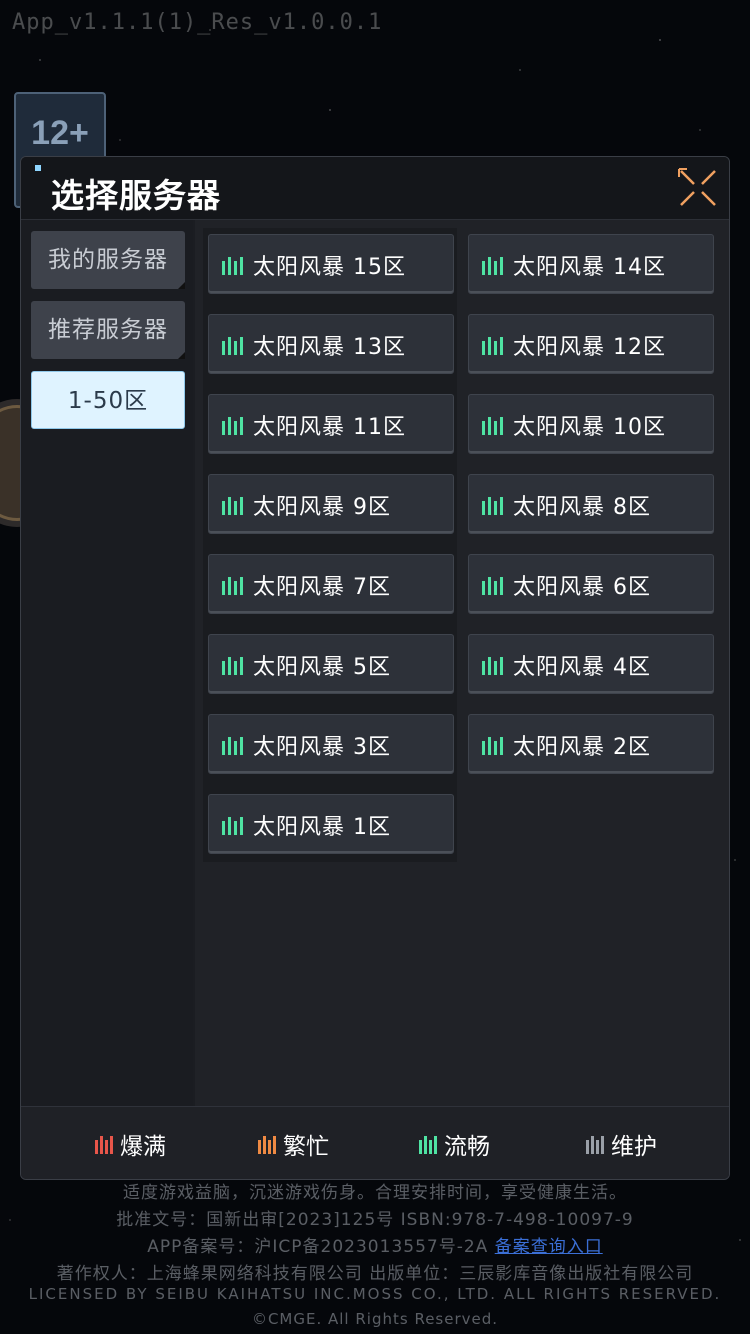 The width and height of the screenshot is (750, 1334). Describe the element at coordinates (329, 347) in the screenshot. I see `server-name: 太阳风暴 13区` at that location.